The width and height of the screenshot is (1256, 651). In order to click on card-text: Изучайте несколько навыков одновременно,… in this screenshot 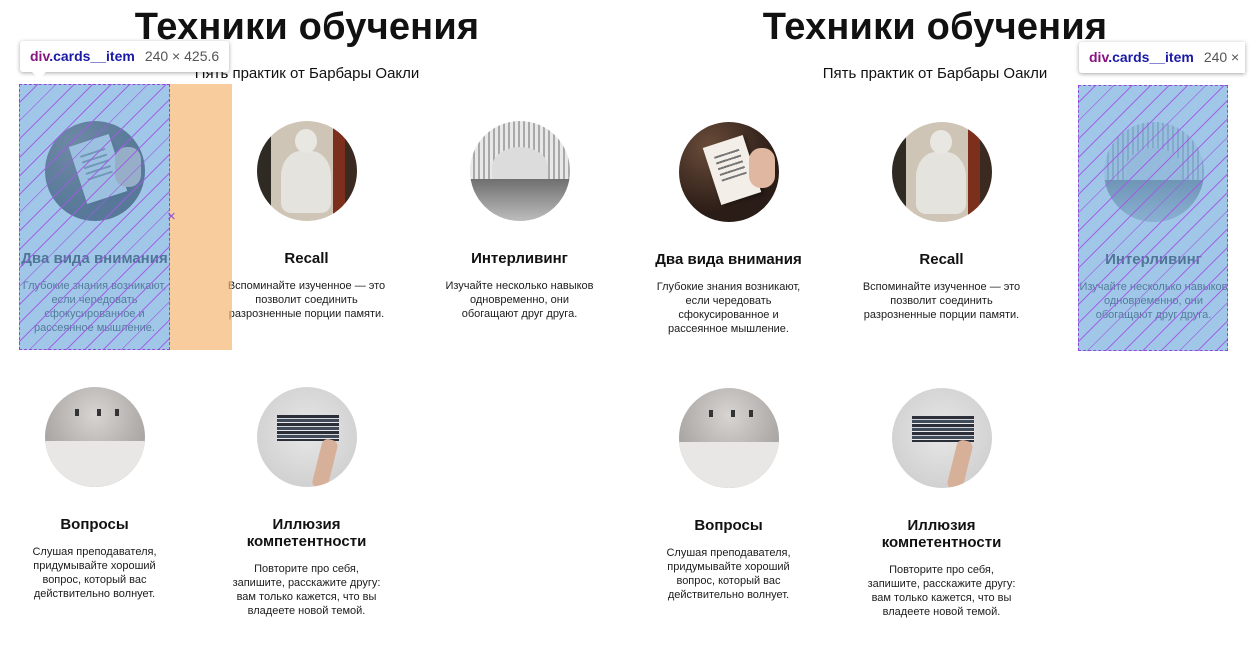, I will do `click(519, 300)`.